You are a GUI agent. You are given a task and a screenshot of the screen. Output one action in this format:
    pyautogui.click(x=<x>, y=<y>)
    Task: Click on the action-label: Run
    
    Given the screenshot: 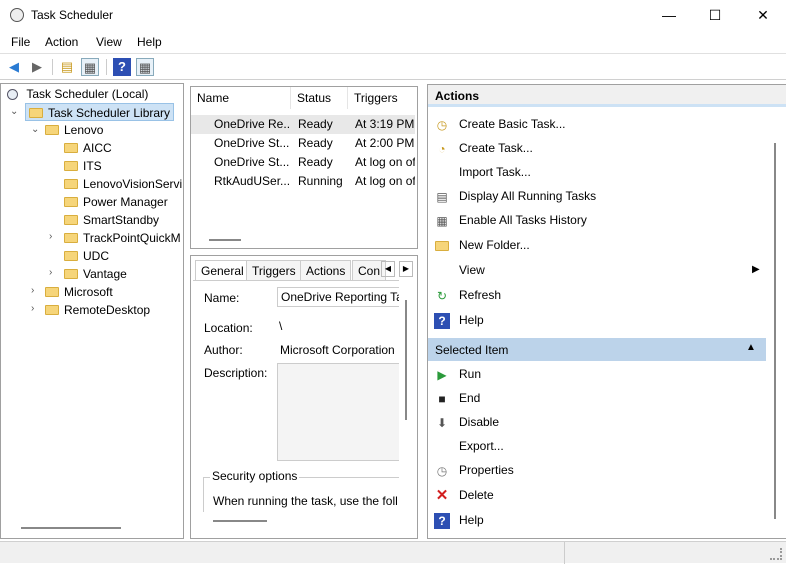 What is the action you would take?
    pyautogui.click(x=470, y=374)
    